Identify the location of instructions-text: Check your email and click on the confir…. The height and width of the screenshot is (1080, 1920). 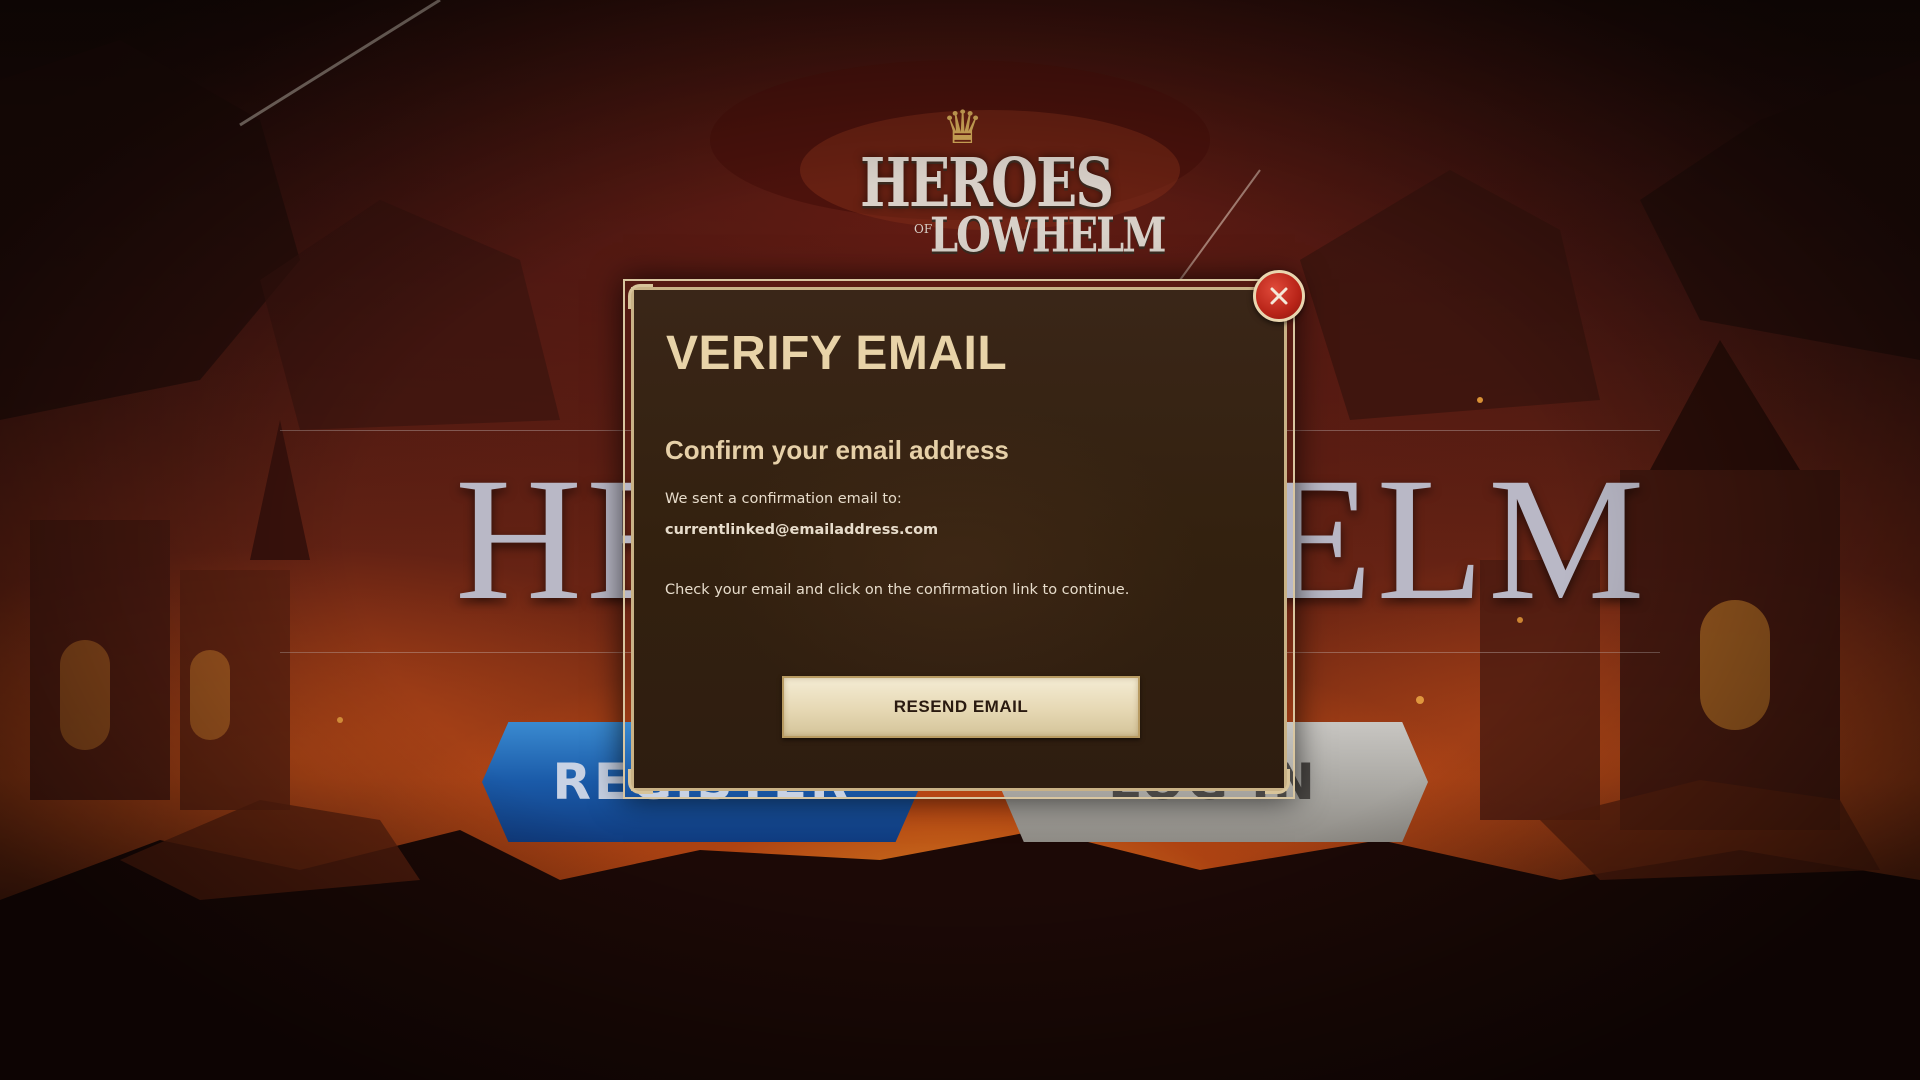
(897, 590).